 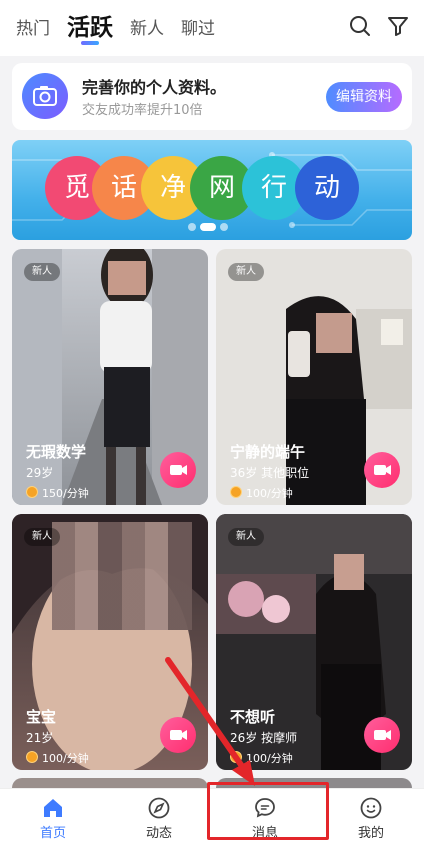 What do you see at coordinates (314, 377) in the screenshot?
I see `user-card: 新人 宁静的端午 36岁 其他职位 100/分钟` at bounding box center [314, 377].